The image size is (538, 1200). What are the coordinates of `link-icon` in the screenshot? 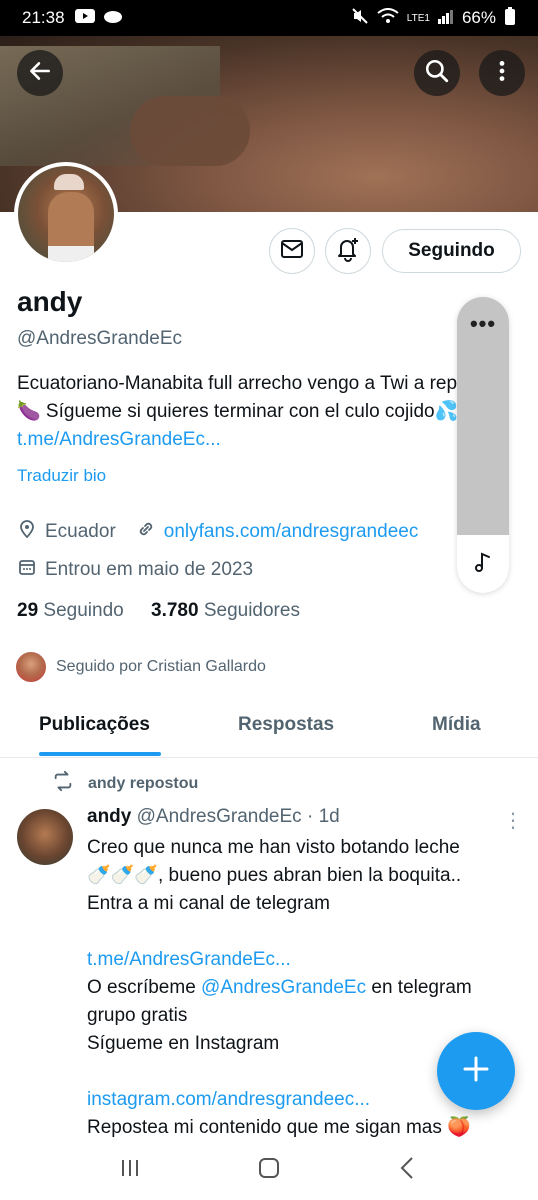 It's located at (150, 532).